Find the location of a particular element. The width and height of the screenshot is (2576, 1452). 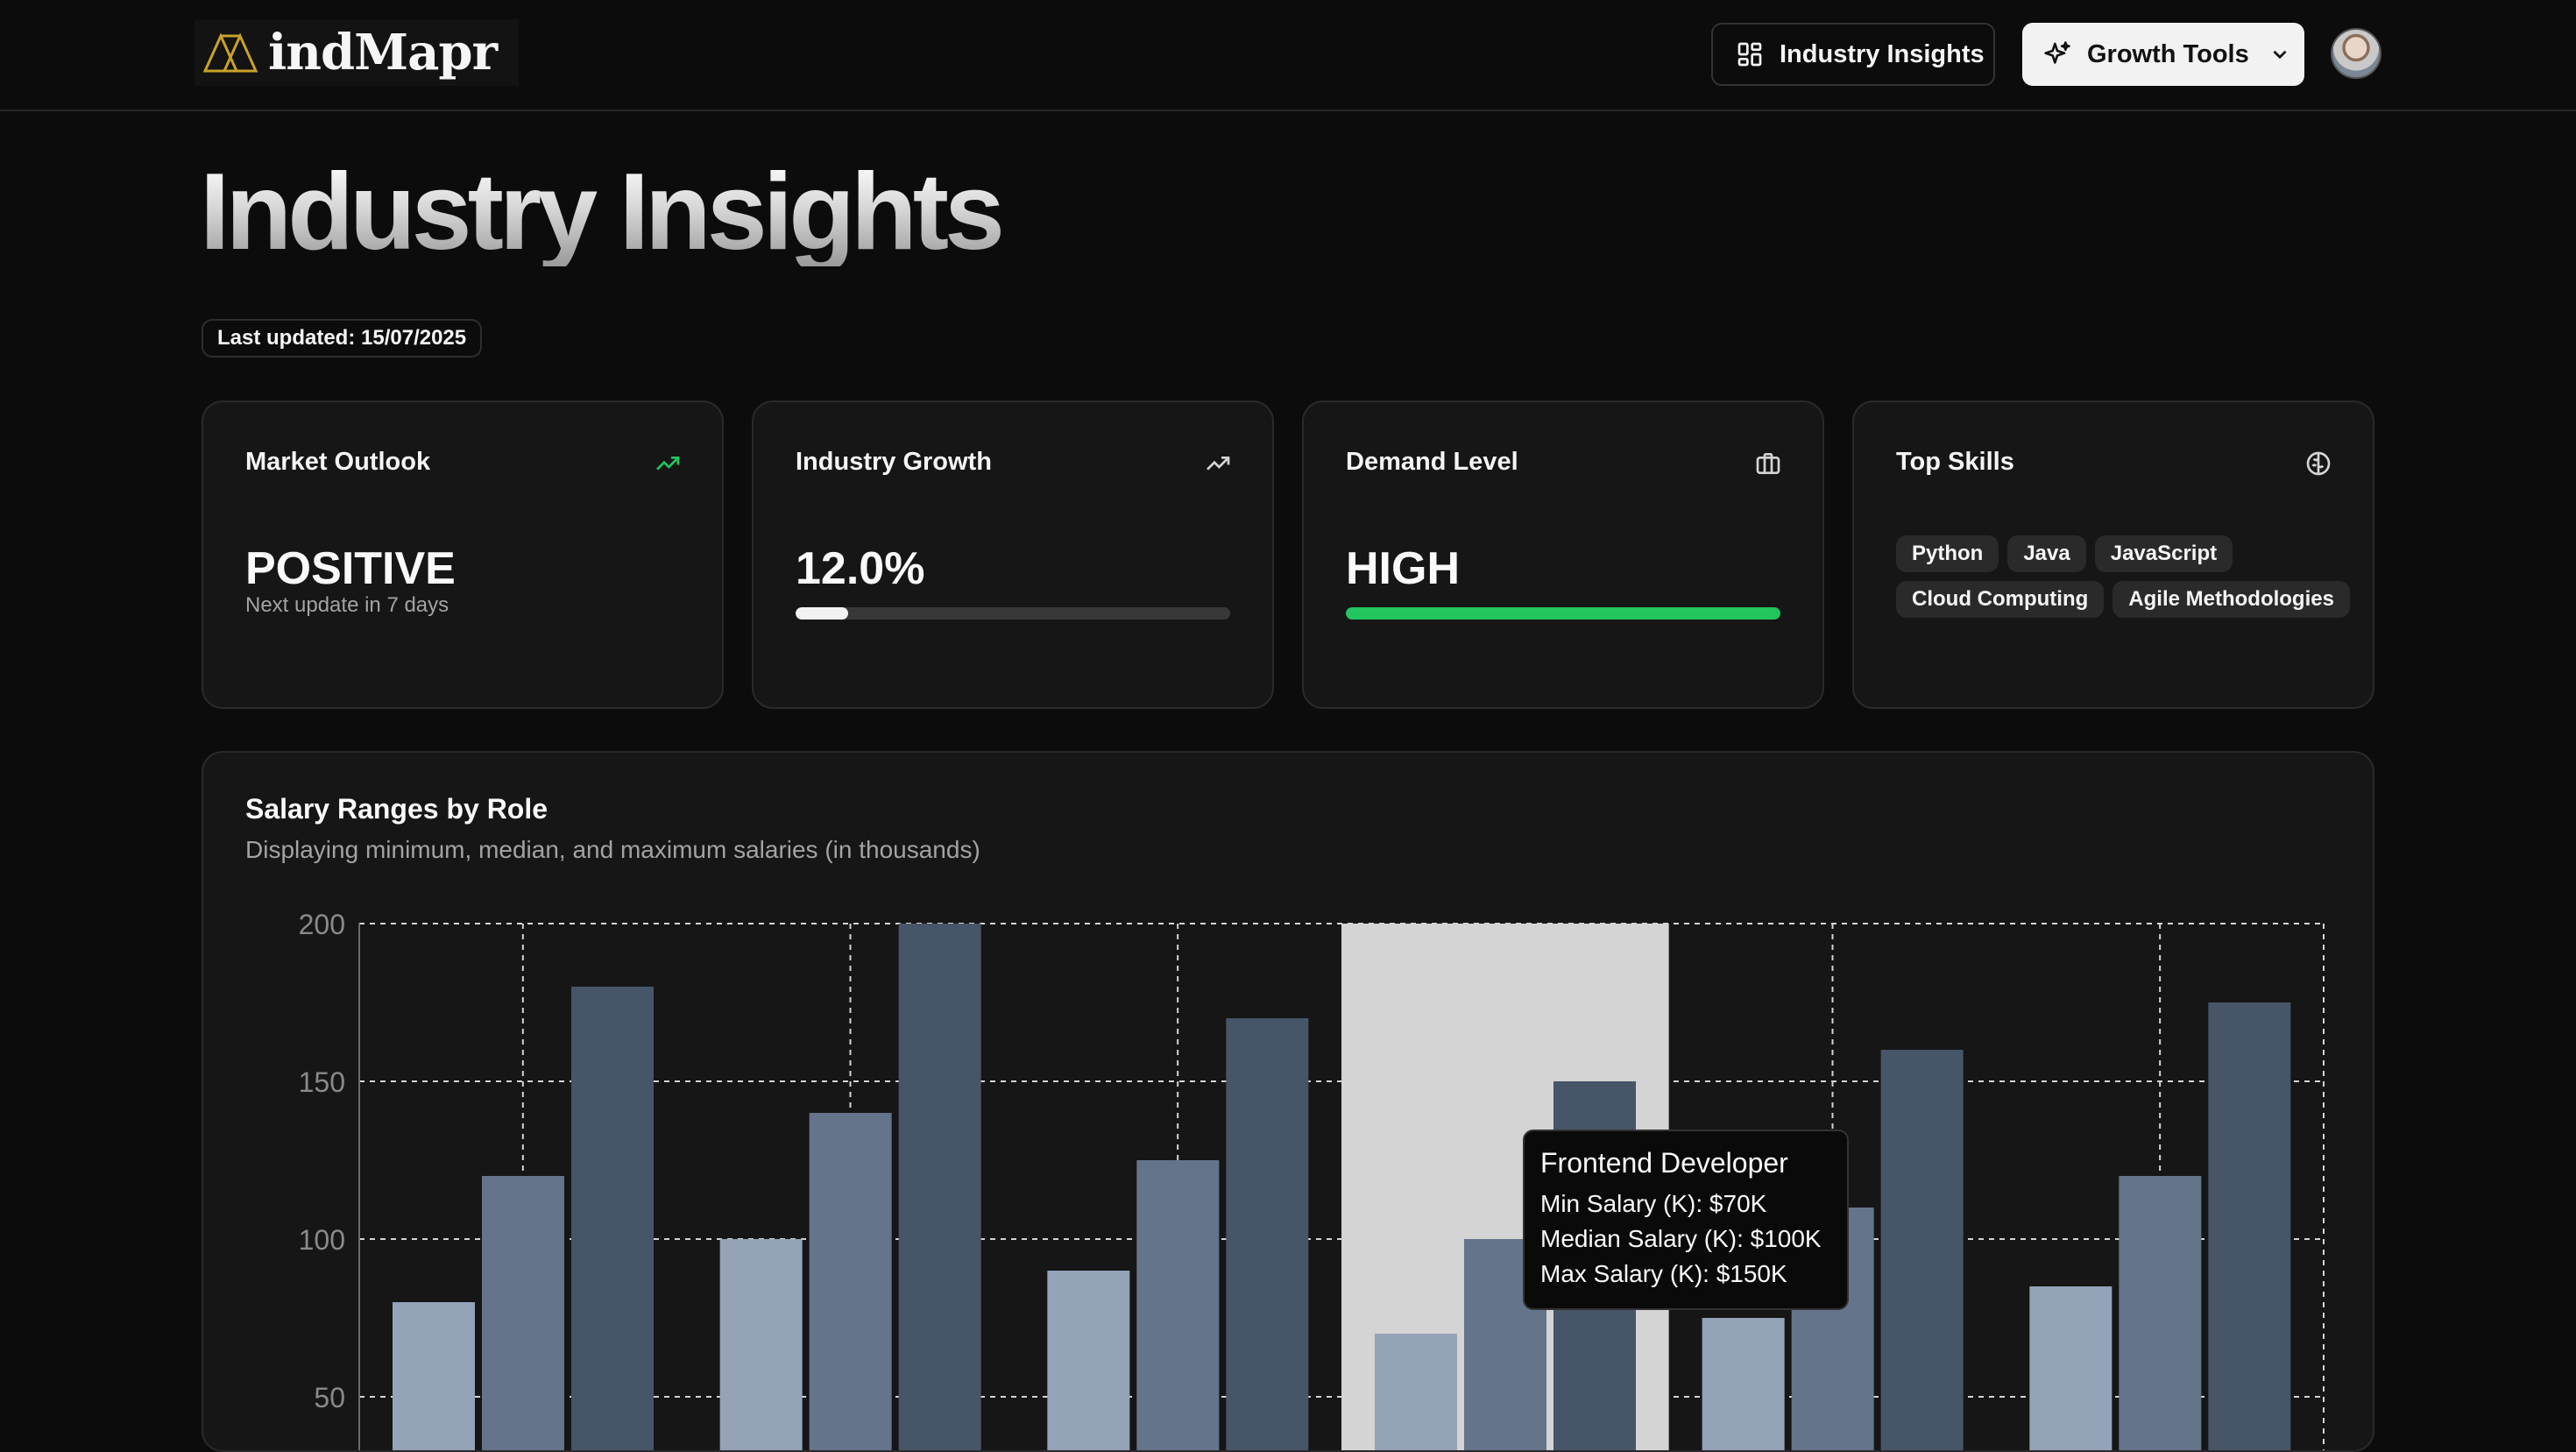

brain-icon is located at coordinates (2318, 463).